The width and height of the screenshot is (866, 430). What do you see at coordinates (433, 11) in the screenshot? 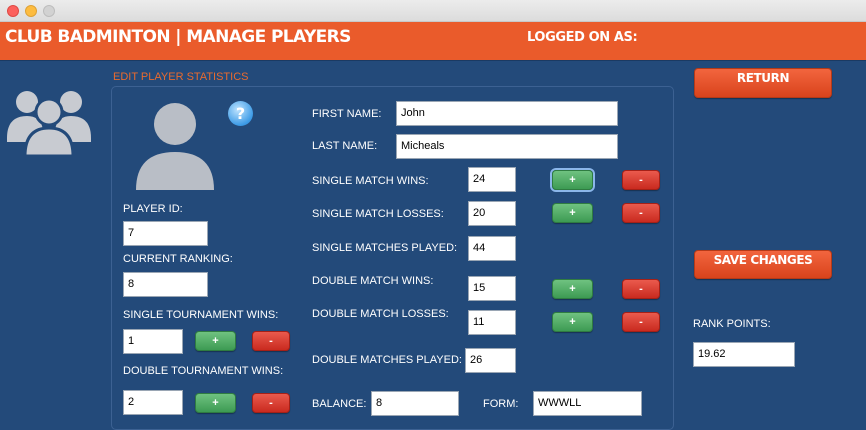
I see `window-titlebar` at bounding box center [433, 11].